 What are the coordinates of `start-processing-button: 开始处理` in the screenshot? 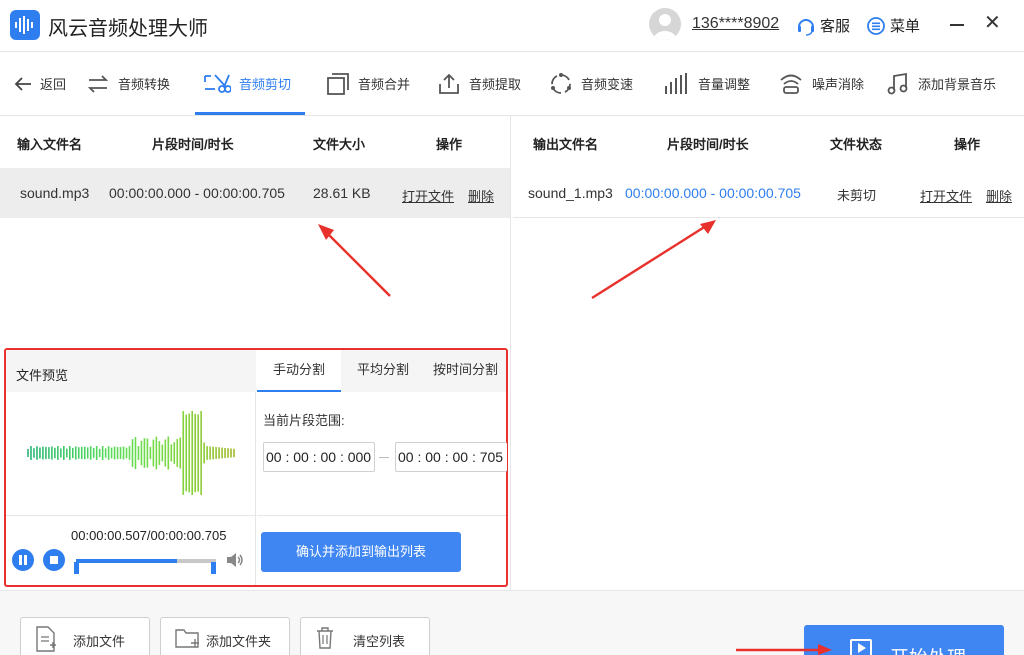 It's located at (904, 640).